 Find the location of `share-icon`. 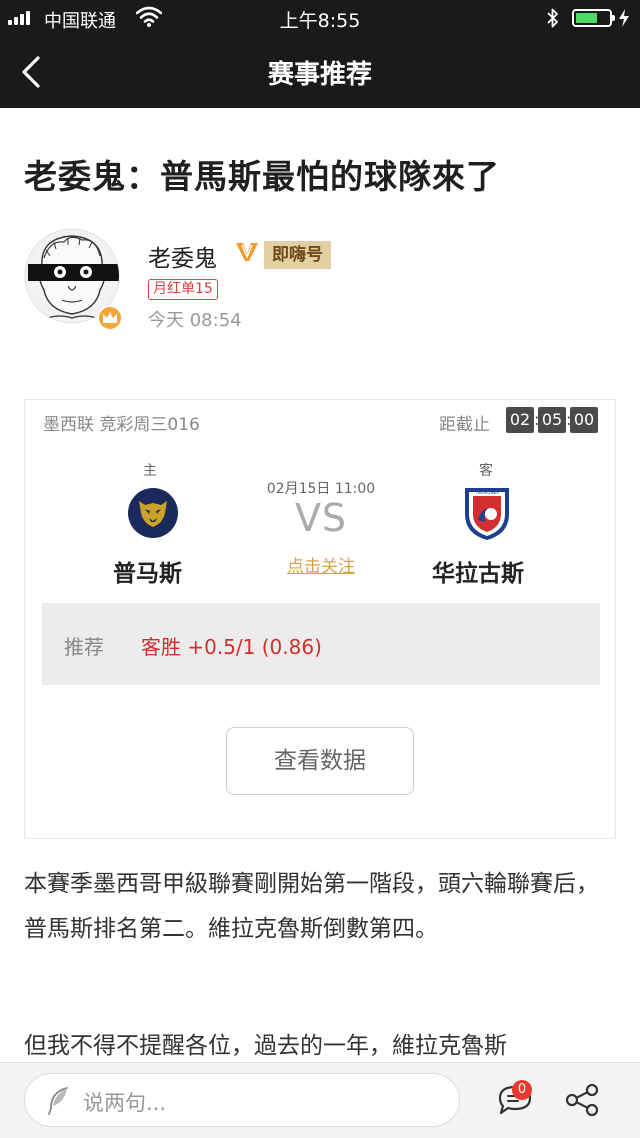

share-icon is located at coordinates (583, 1102).